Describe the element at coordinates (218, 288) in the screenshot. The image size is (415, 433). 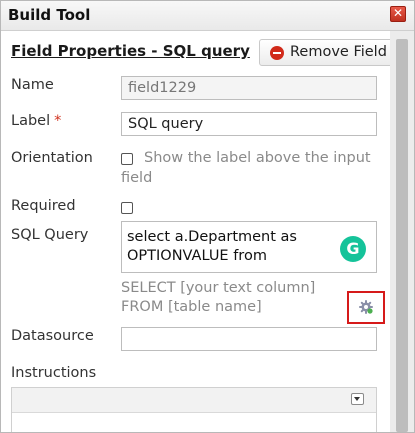
I see `sql-hint-line1: SELECT [your text column]` at that location.